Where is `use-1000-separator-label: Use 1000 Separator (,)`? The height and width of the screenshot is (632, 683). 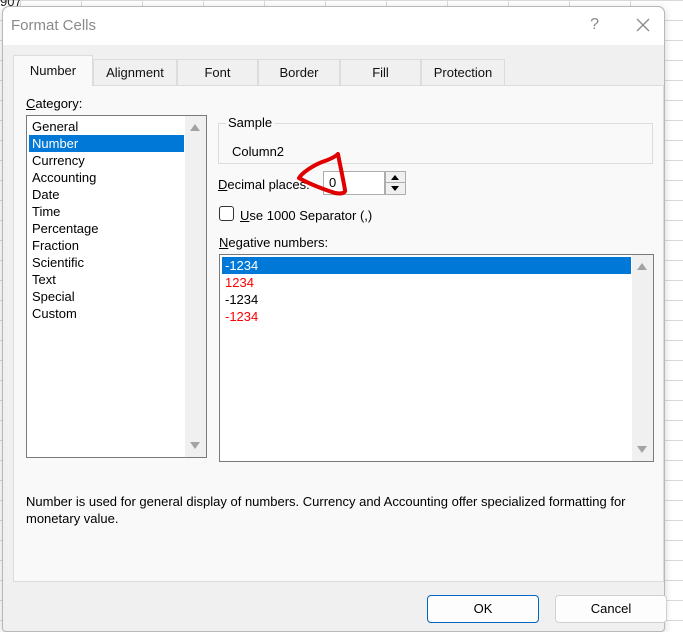 use-1000-separator-label: Use 1000 Separator (,) is located at coordinates (306, 215).